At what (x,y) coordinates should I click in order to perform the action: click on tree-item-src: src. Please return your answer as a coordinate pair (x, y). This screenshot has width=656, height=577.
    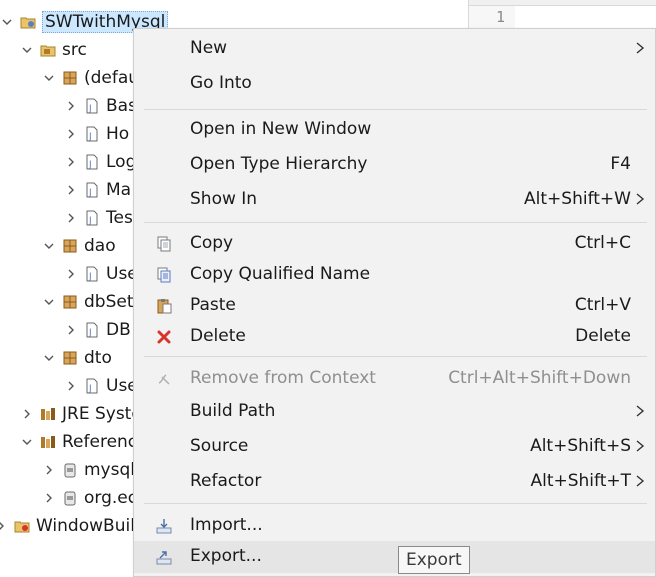
    Looking at the image, I should click on (53, 50).